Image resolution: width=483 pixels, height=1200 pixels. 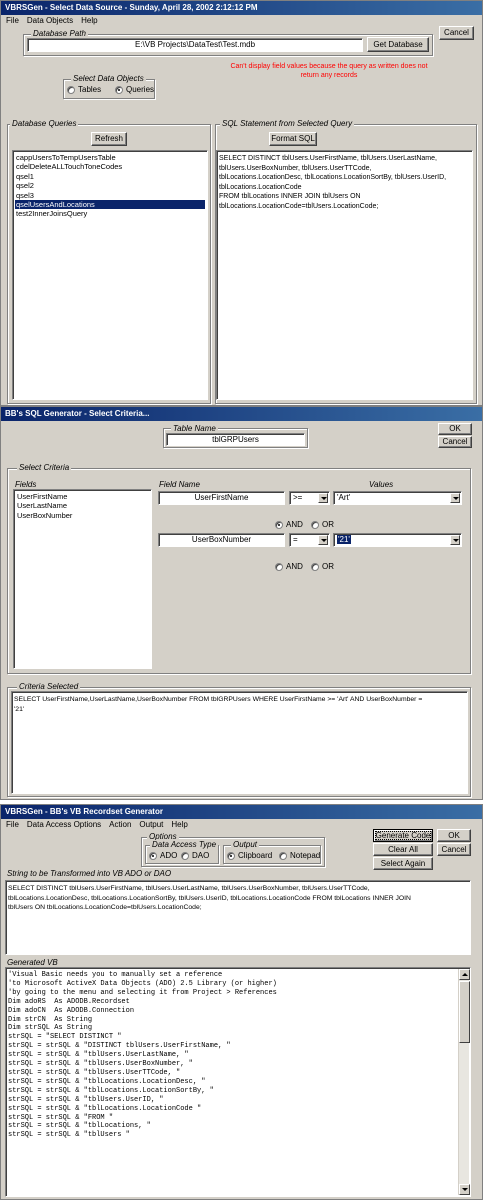 I want to click on query-item: cappUsersToTempUsersTable, so click(x=110, y=157).